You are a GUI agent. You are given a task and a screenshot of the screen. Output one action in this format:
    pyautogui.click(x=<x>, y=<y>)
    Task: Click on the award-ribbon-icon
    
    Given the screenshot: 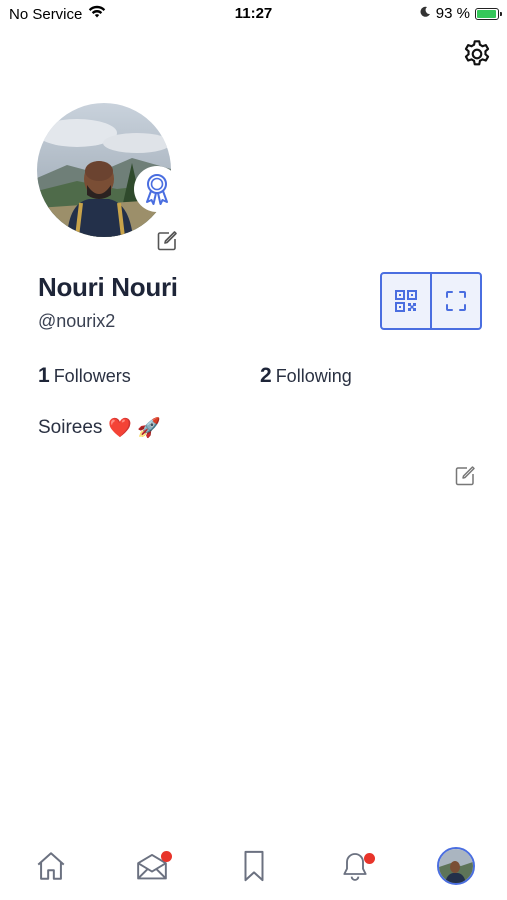 What is the action you would take?
    pyautogui.click(x=157, y=189)
    